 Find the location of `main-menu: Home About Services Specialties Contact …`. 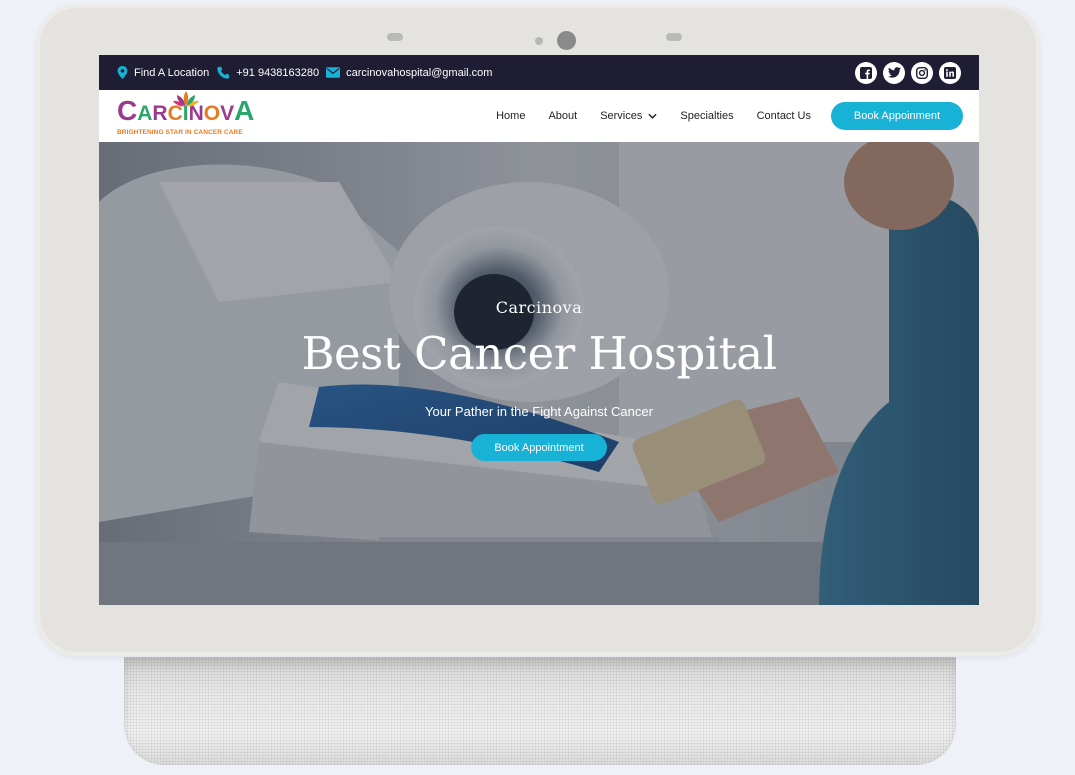

main-menu: Home About Services Specialties Contact … is located at coordinates (718, 116).